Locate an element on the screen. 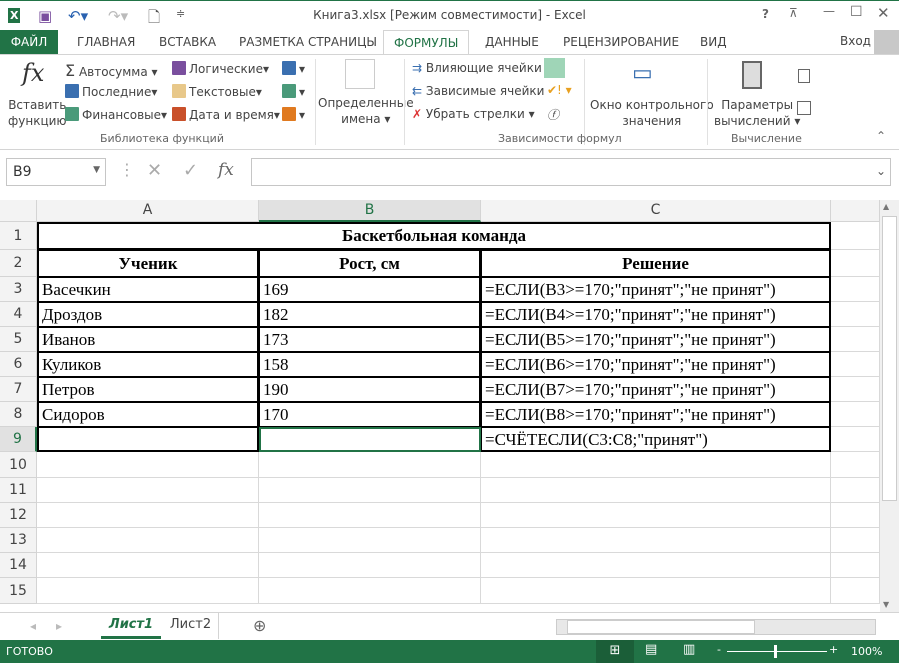 The image size is (899, 663). table-cell: Петров is located at coordinates (148, 389).